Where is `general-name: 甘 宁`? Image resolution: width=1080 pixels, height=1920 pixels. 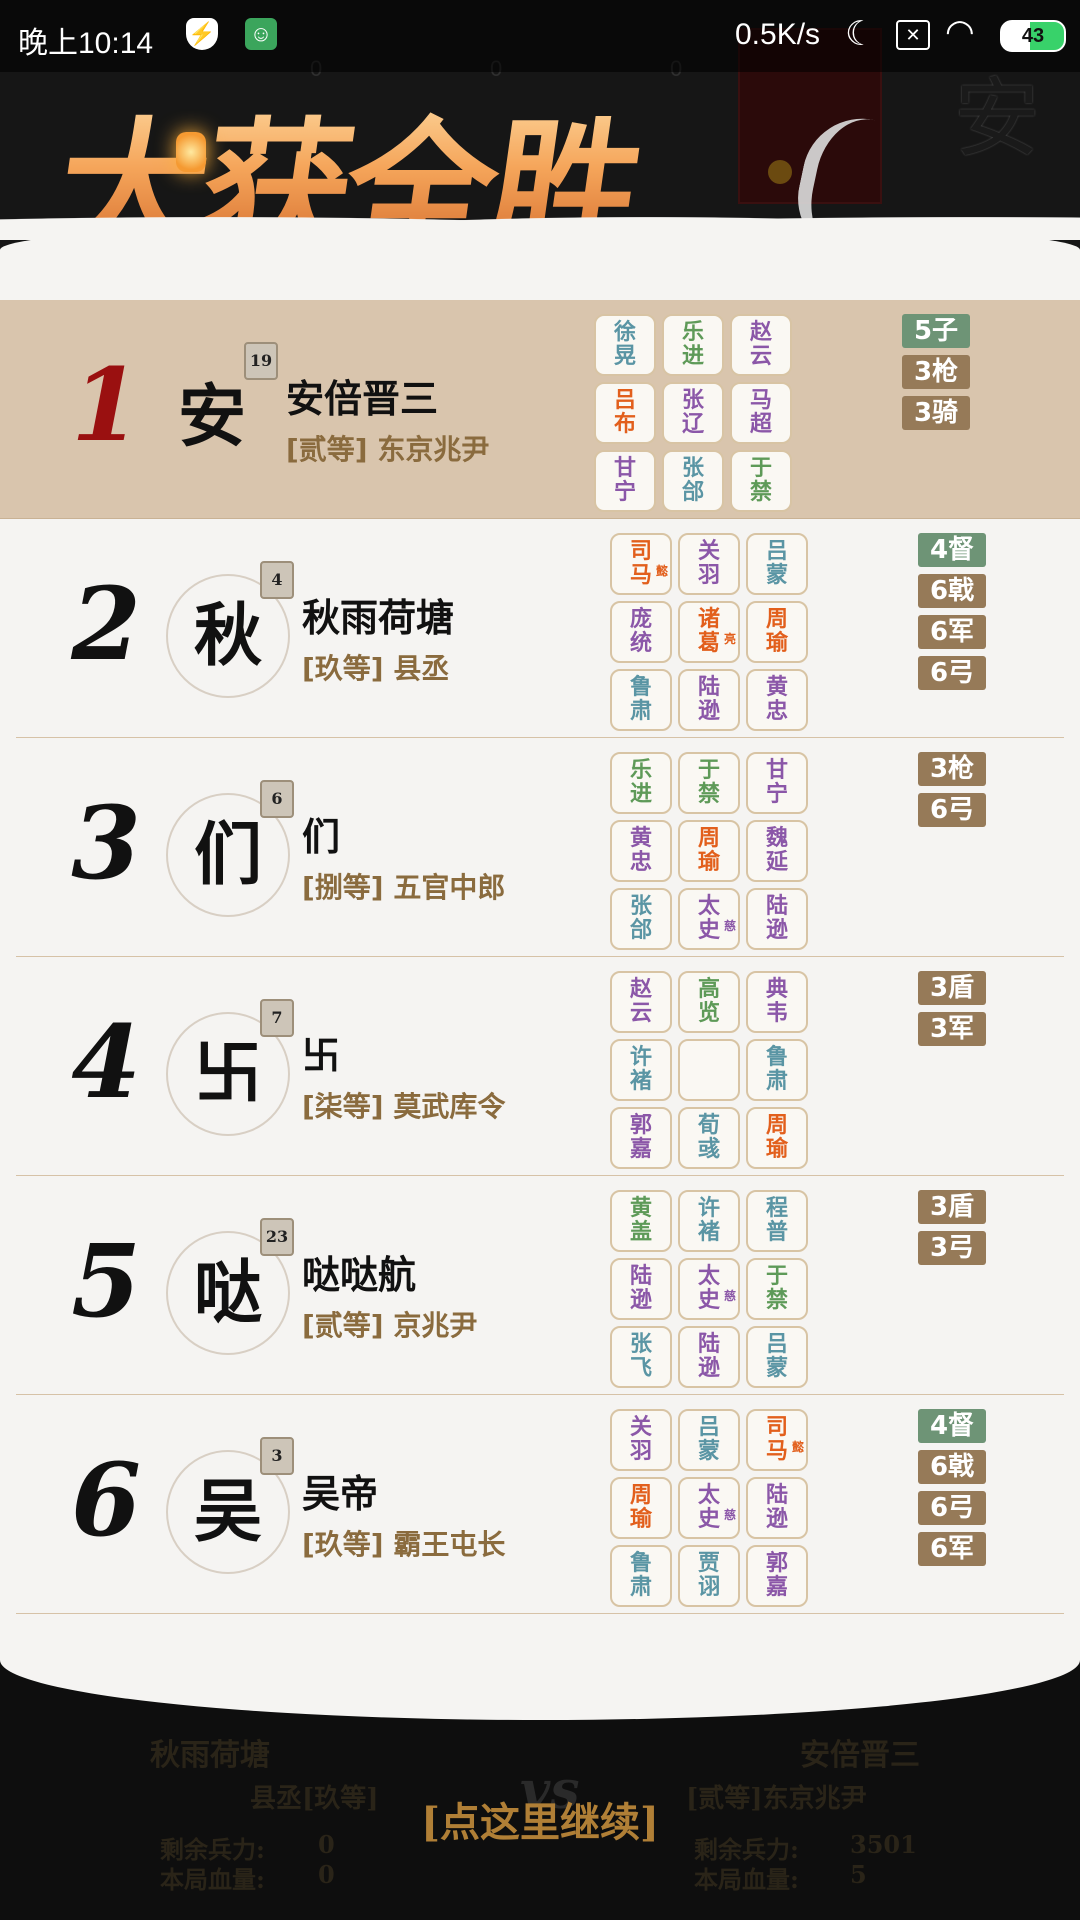 general-name: 甘 宁 is located at coordinates (776, 782).